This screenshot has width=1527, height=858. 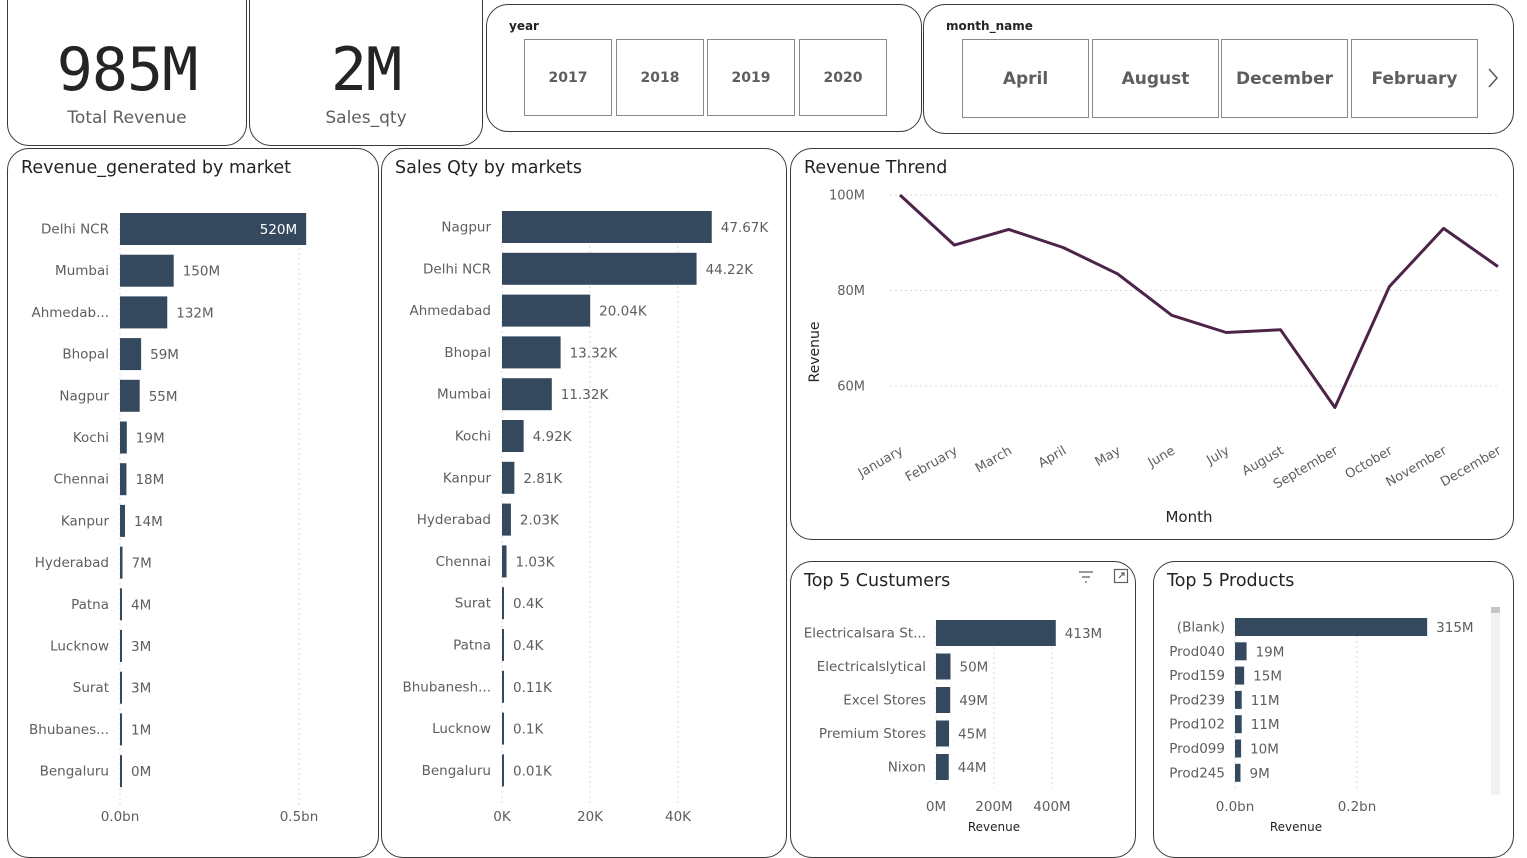 What do you see at coordinates (568, 77) in the screenshot?
I see `year-option-2017: 2017` at bounding box center [568, 77].